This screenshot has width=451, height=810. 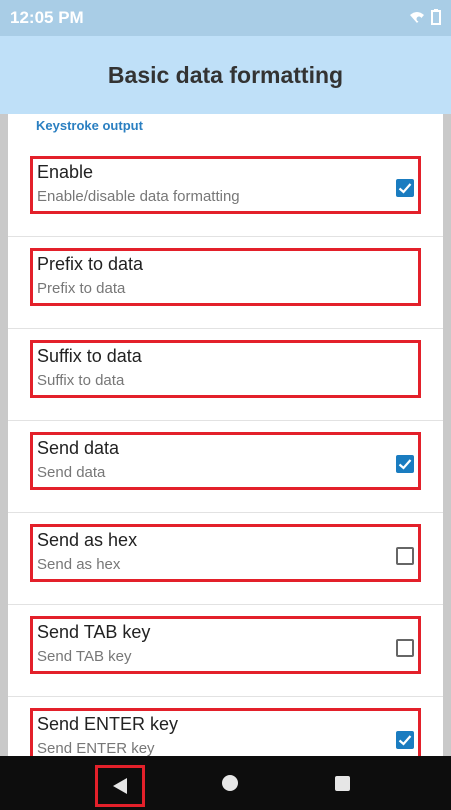 I want to click on setting-enable: Enable Enable/disable data formatting, so click(x=225, y=190).